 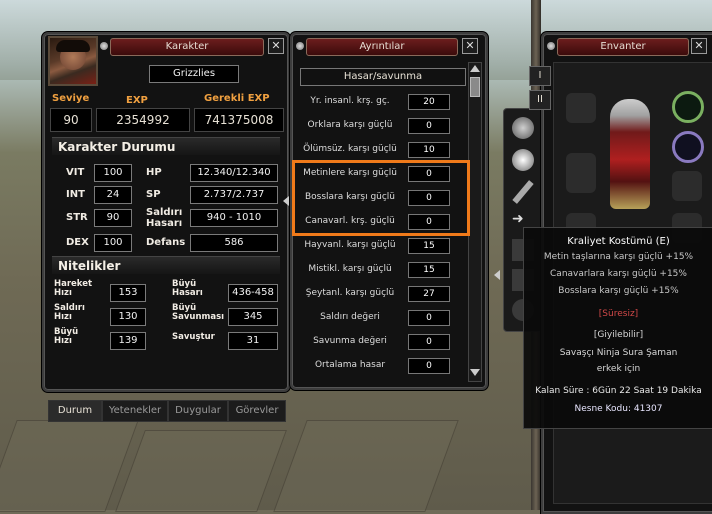 What do you see at coordinates (381, 271) in the screenshot?
I see `detail-row: Mistikl. karşı güçlü 15` at bounding box center [381, 271].